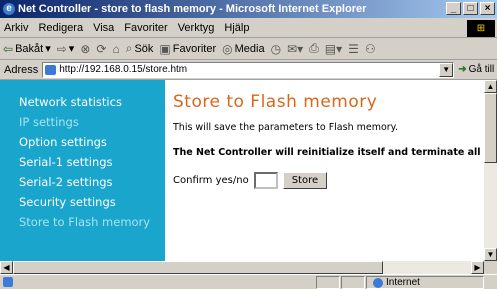  Describe the element at coordinates (21, 69) in the screenshot. I see `address-label: Adress` at that location.